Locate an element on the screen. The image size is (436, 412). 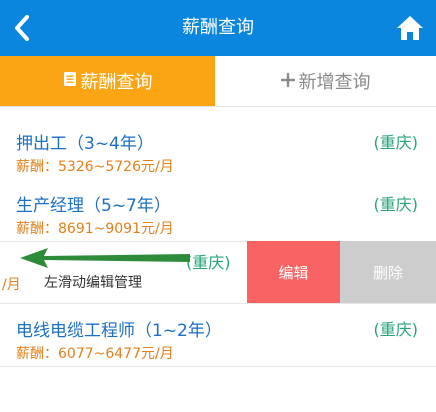
plus-icon is located at coordinates (287, 81).